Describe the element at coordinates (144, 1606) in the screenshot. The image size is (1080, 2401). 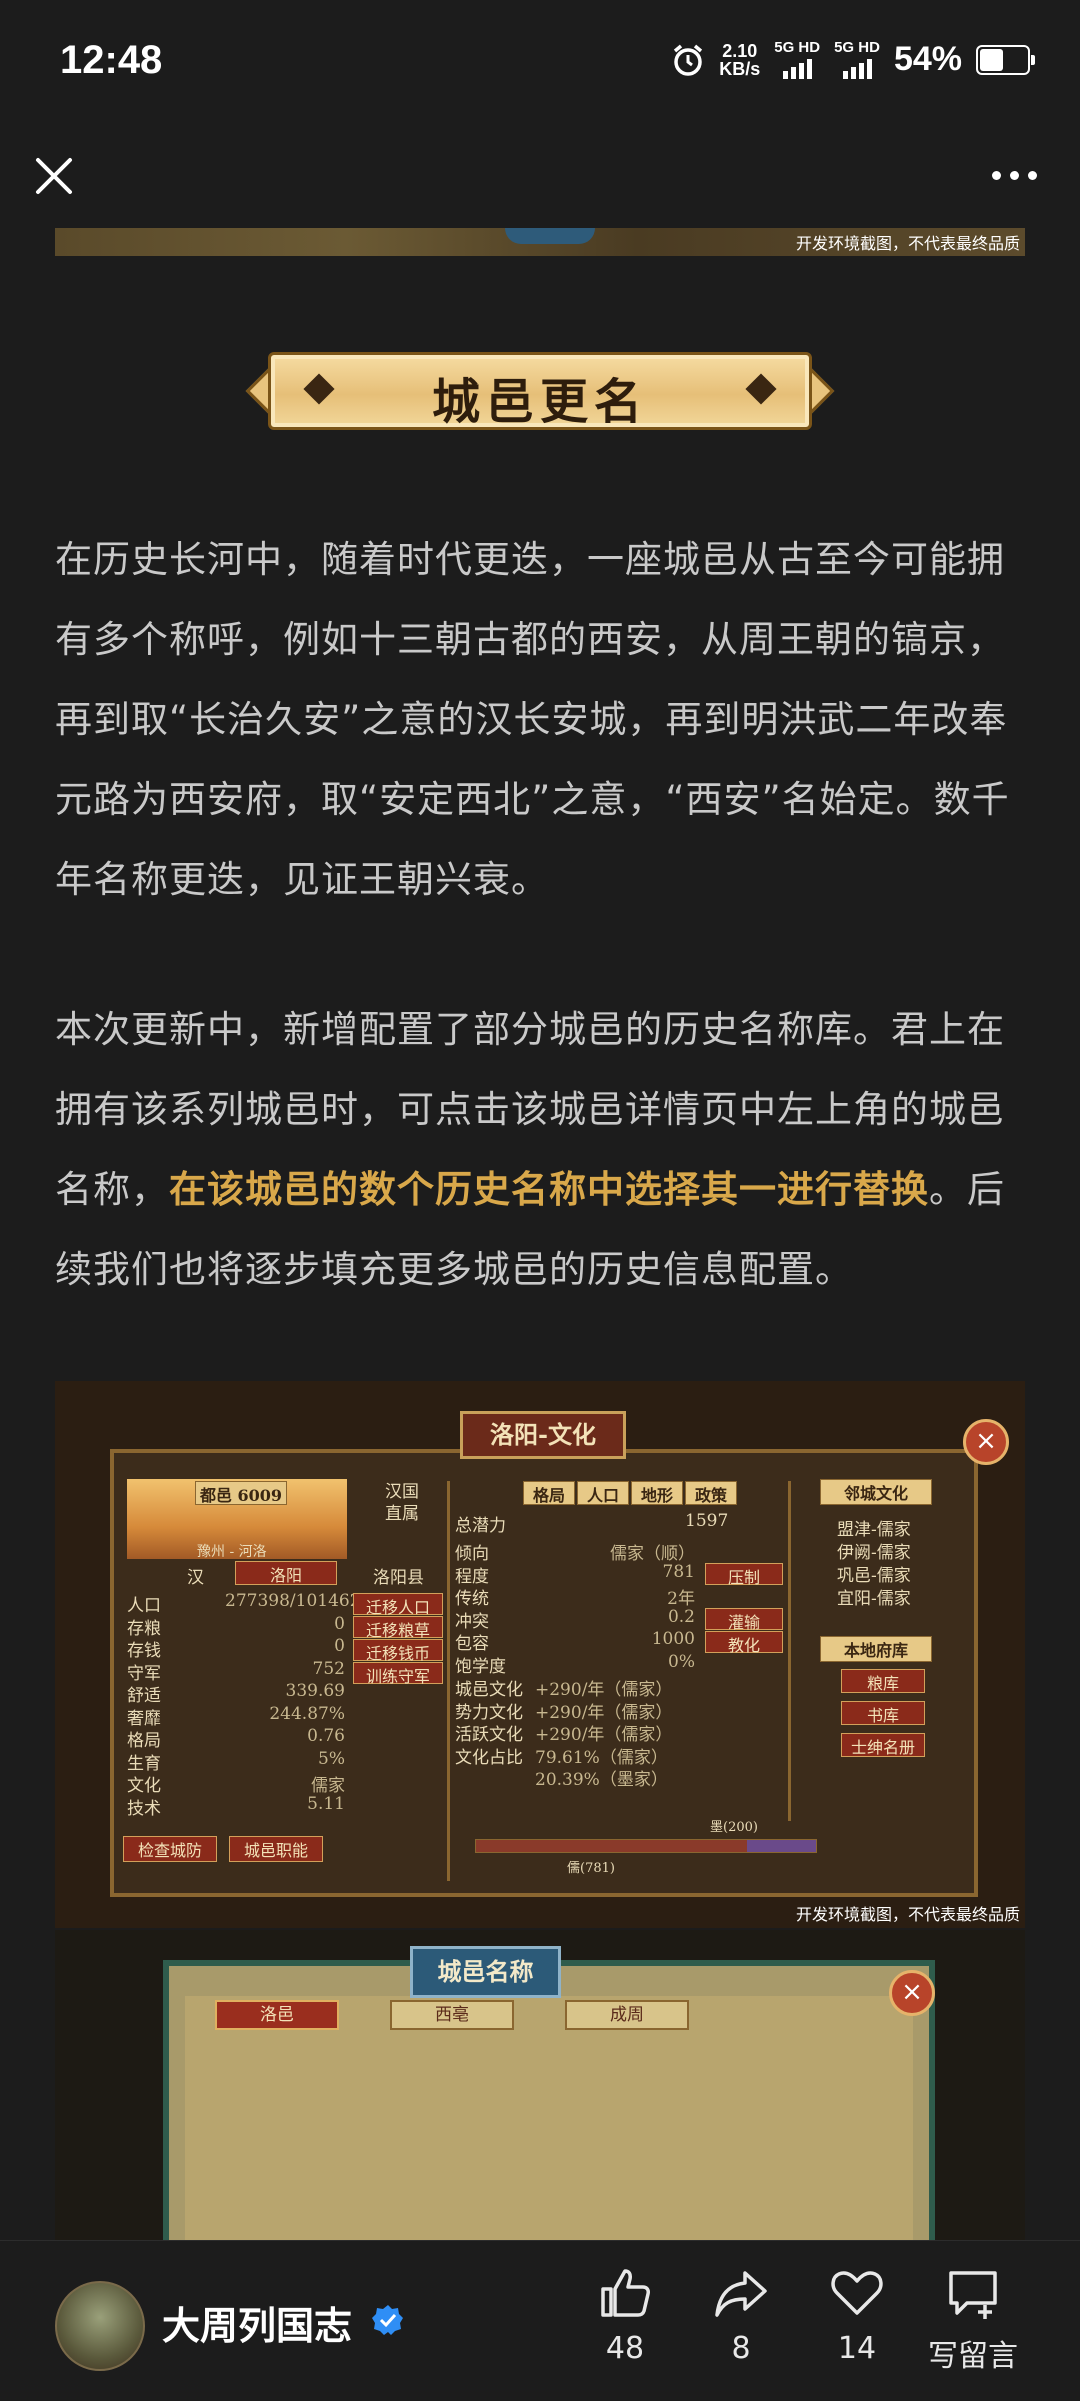
I see `stat-label: 人口` at that location.